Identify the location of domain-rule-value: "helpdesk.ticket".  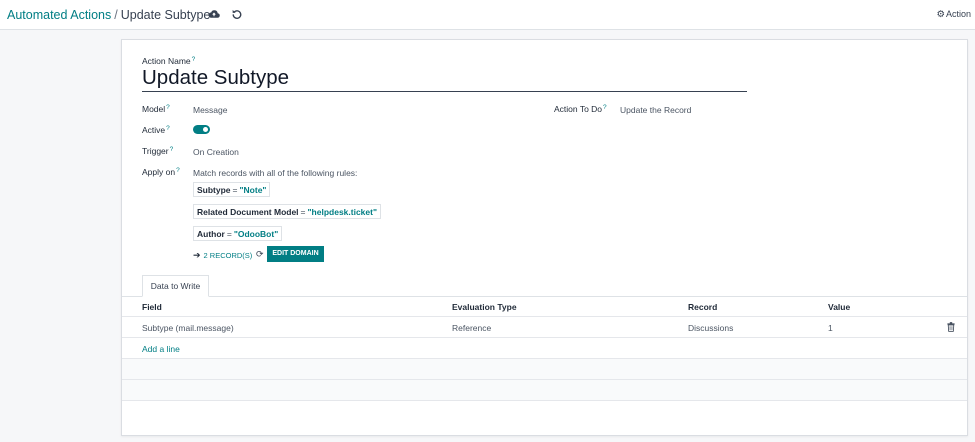
(342, 212).